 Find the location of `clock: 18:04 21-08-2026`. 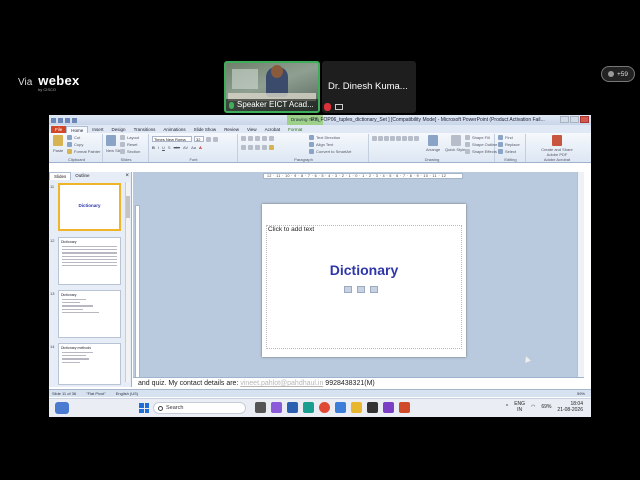

clock: 18:04 21-08-2026 is located at coordinates (570, 407).